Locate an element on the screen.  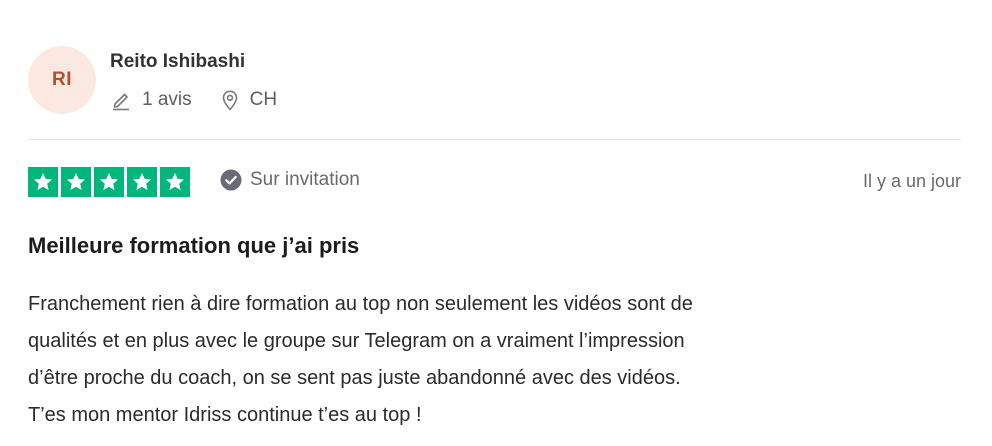
review-date: Il y a un jour is located at coordinates (911, 181).